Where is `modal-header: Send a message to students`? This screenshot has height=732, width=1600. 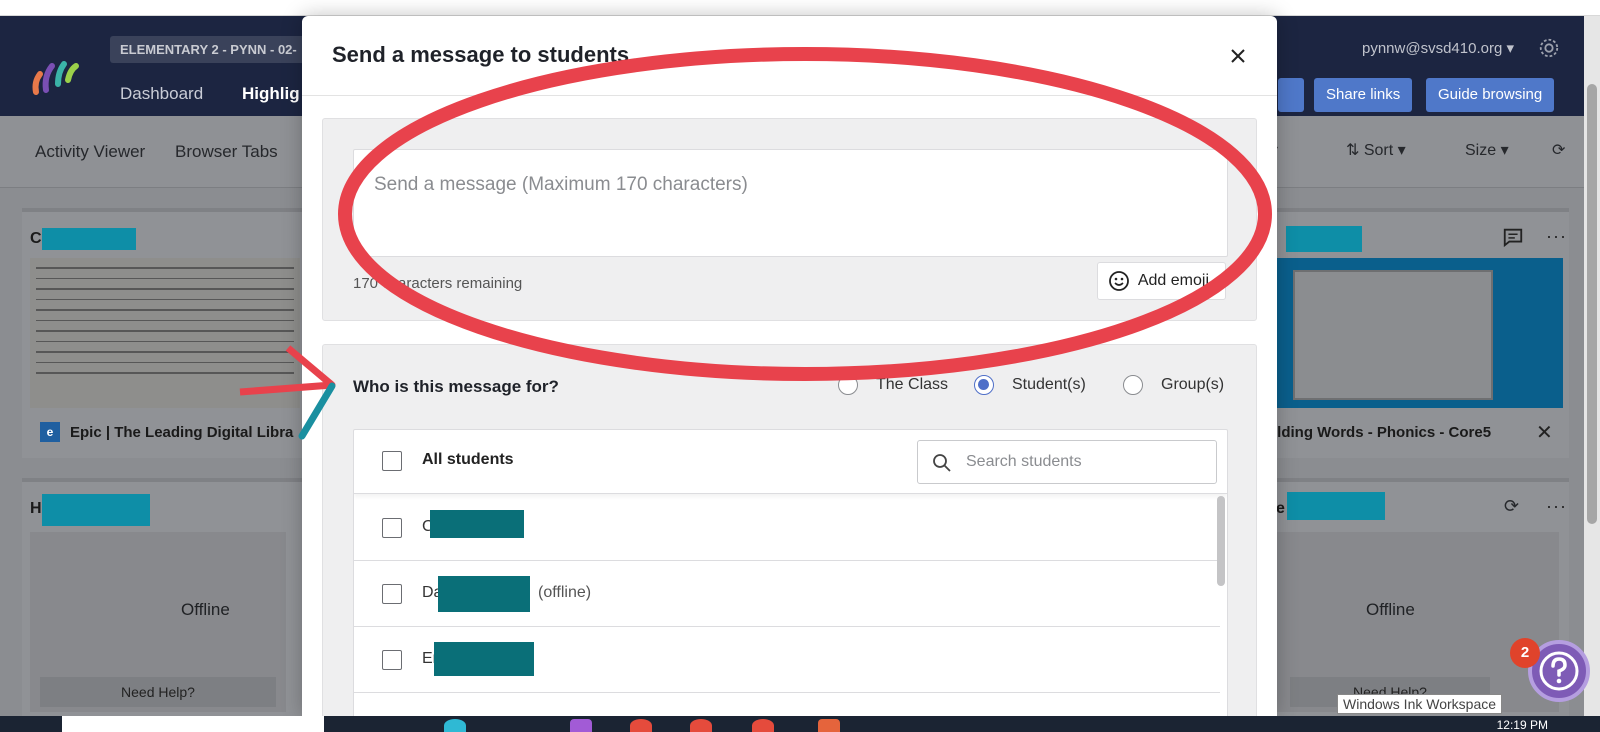
modal-header: Send a message to students is located at coordinates (789, 56).